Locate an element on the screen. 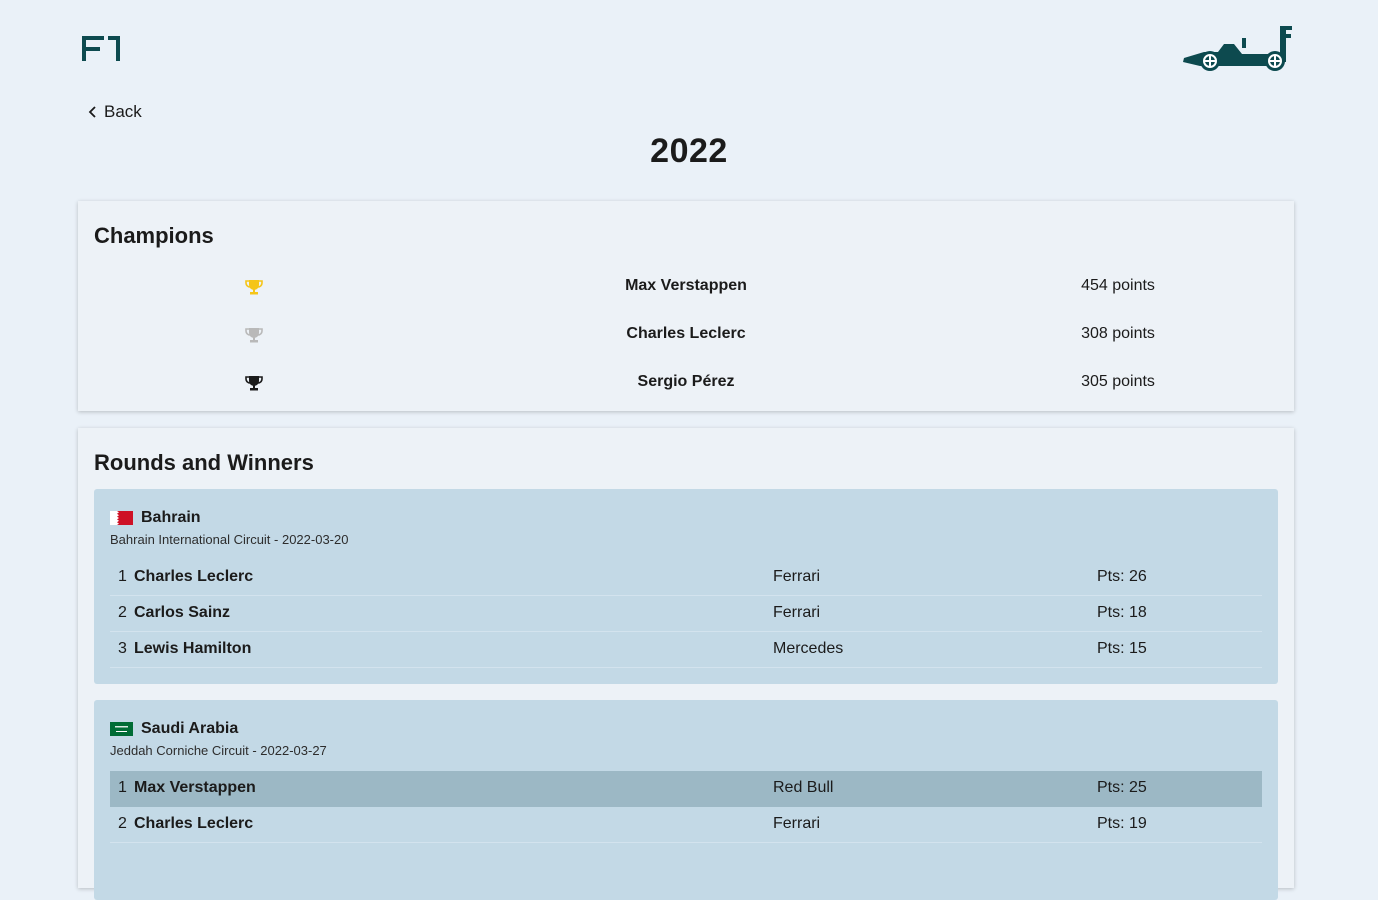 The image size is (1378, 900). champion-row: Max Verstappen 454 points is located at coordinates (686, 287).